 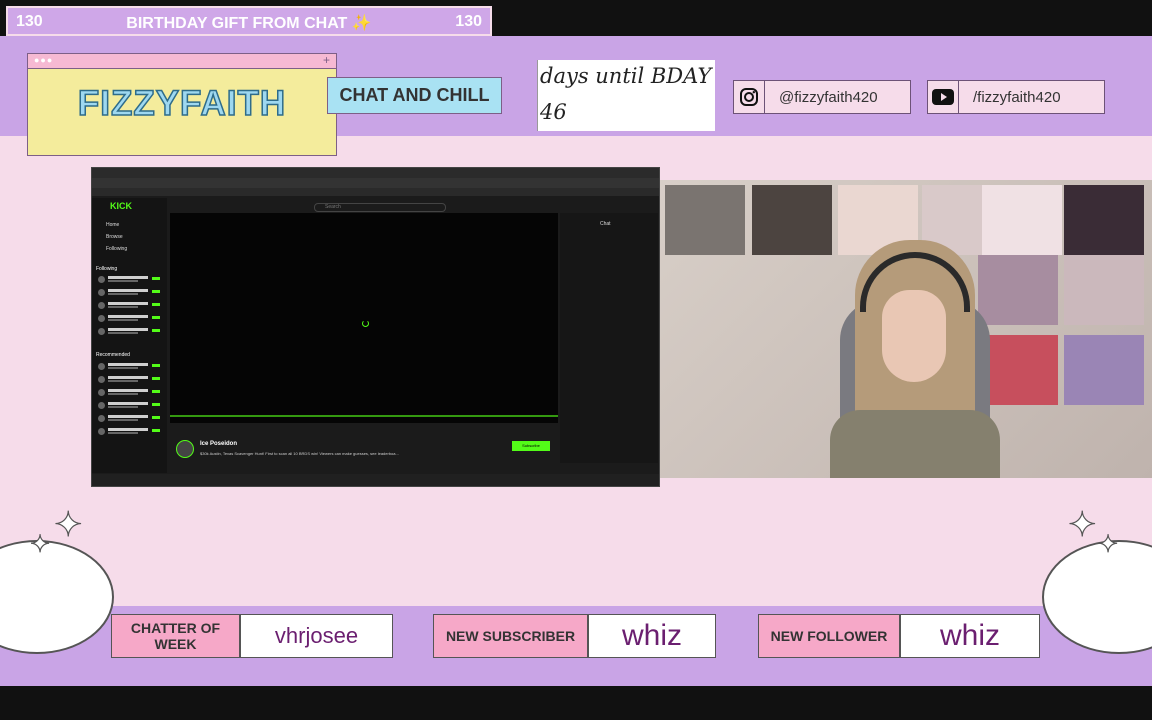 What do you see at coordinates (175, 636) in the screenshot?
I see `chatter-of-week-label: CHATTER OF WEEK` at bounding box center [175, 636].